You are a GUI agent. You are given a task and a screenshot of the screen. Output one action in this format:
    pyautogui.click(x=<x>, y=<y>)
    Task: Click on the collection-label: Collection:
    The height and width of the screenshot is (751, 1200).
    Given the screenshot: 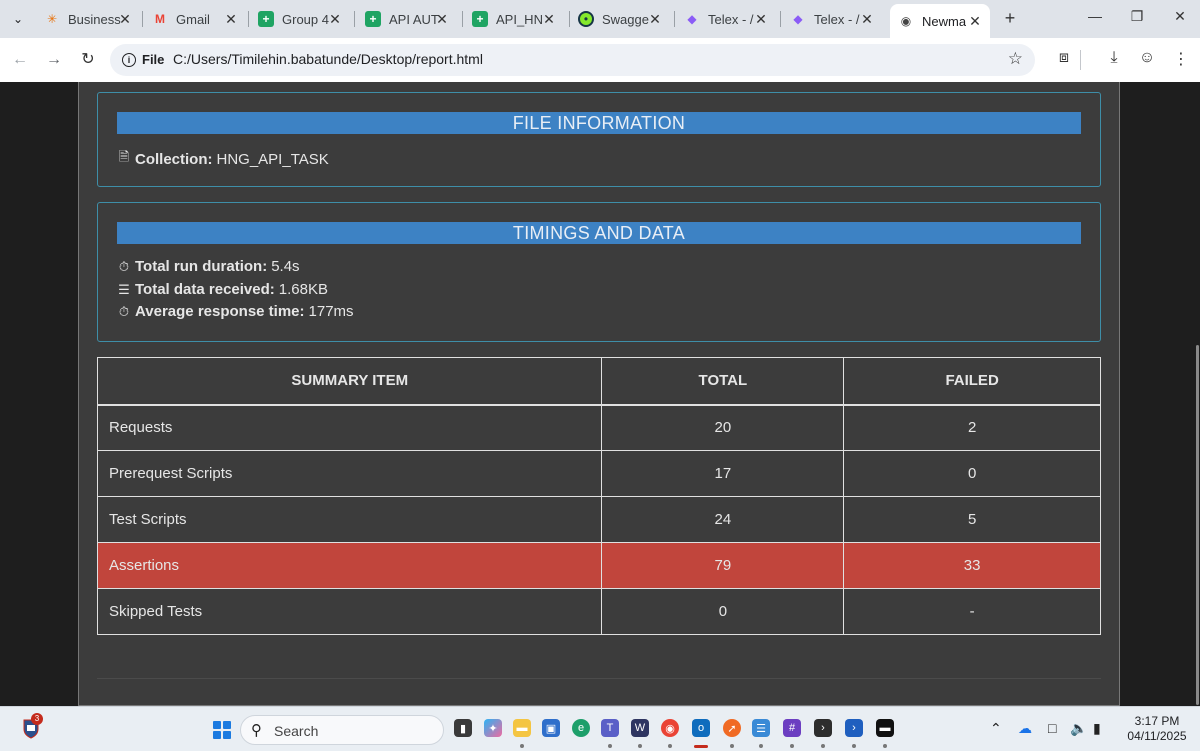 What is the action you would take?
    pyautogui.click(x=174, y=159)
    